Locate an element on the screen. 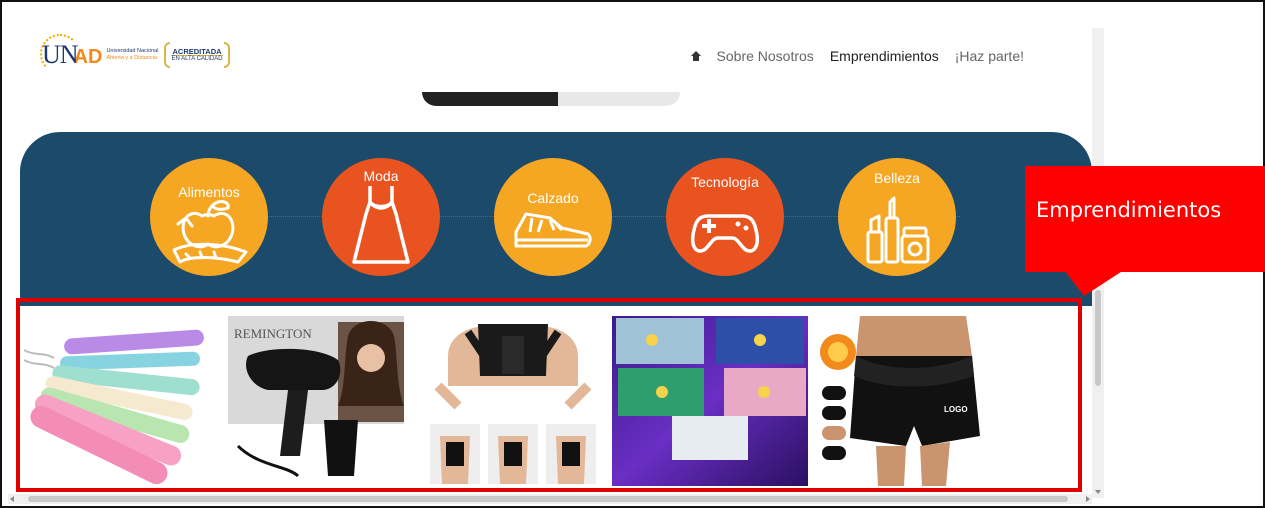 The image size is (1265, 508). category-alimentos: Alimentos is located at coordinates (209, 217).